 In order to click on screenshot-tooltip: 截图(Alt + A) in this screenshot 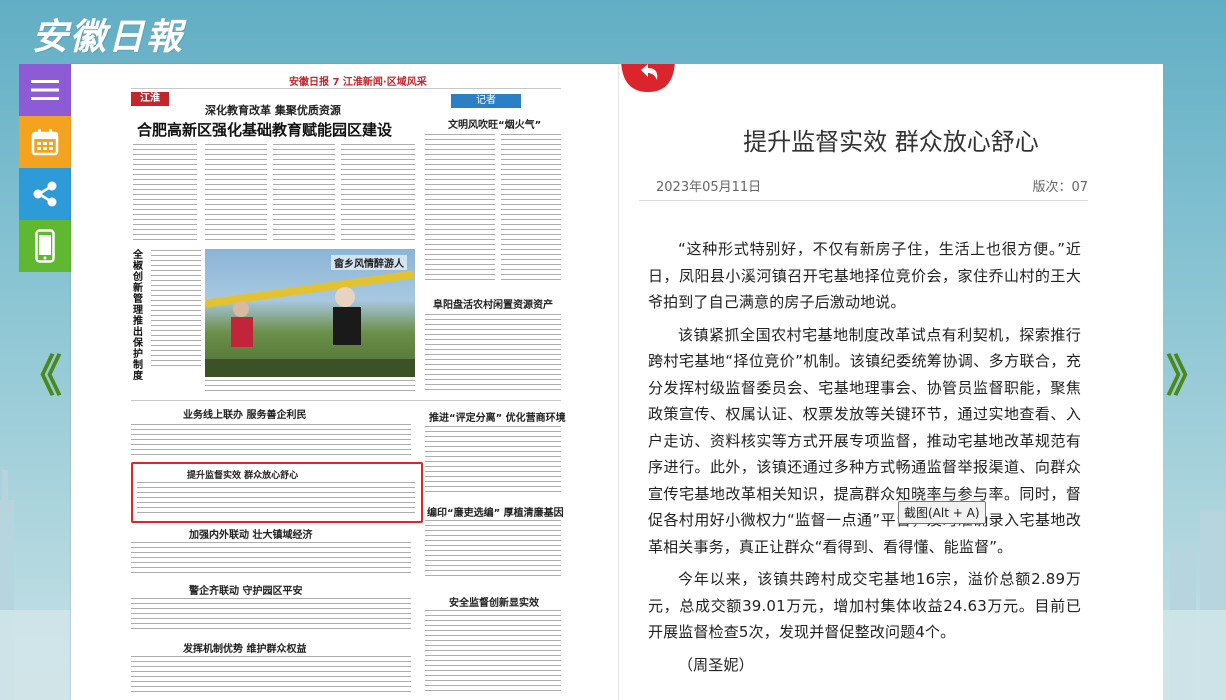, I will do `click(942, 512)`.